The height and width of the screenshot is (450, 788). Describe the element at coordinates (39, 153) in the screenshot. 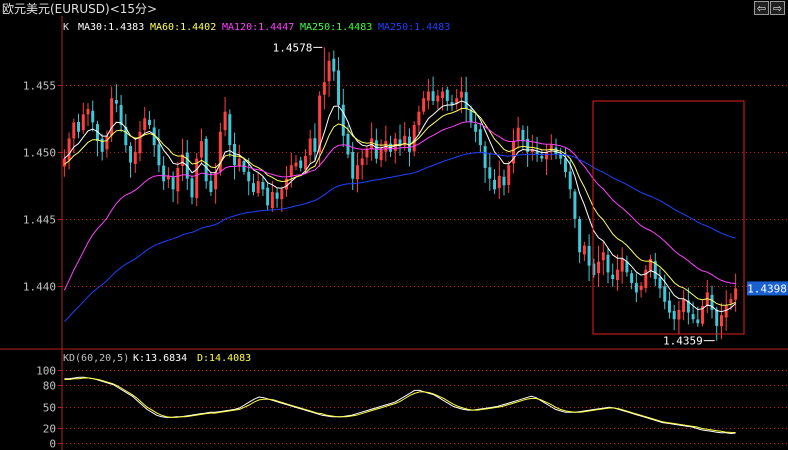

I see `y-tick-label: 1.450` at that location.